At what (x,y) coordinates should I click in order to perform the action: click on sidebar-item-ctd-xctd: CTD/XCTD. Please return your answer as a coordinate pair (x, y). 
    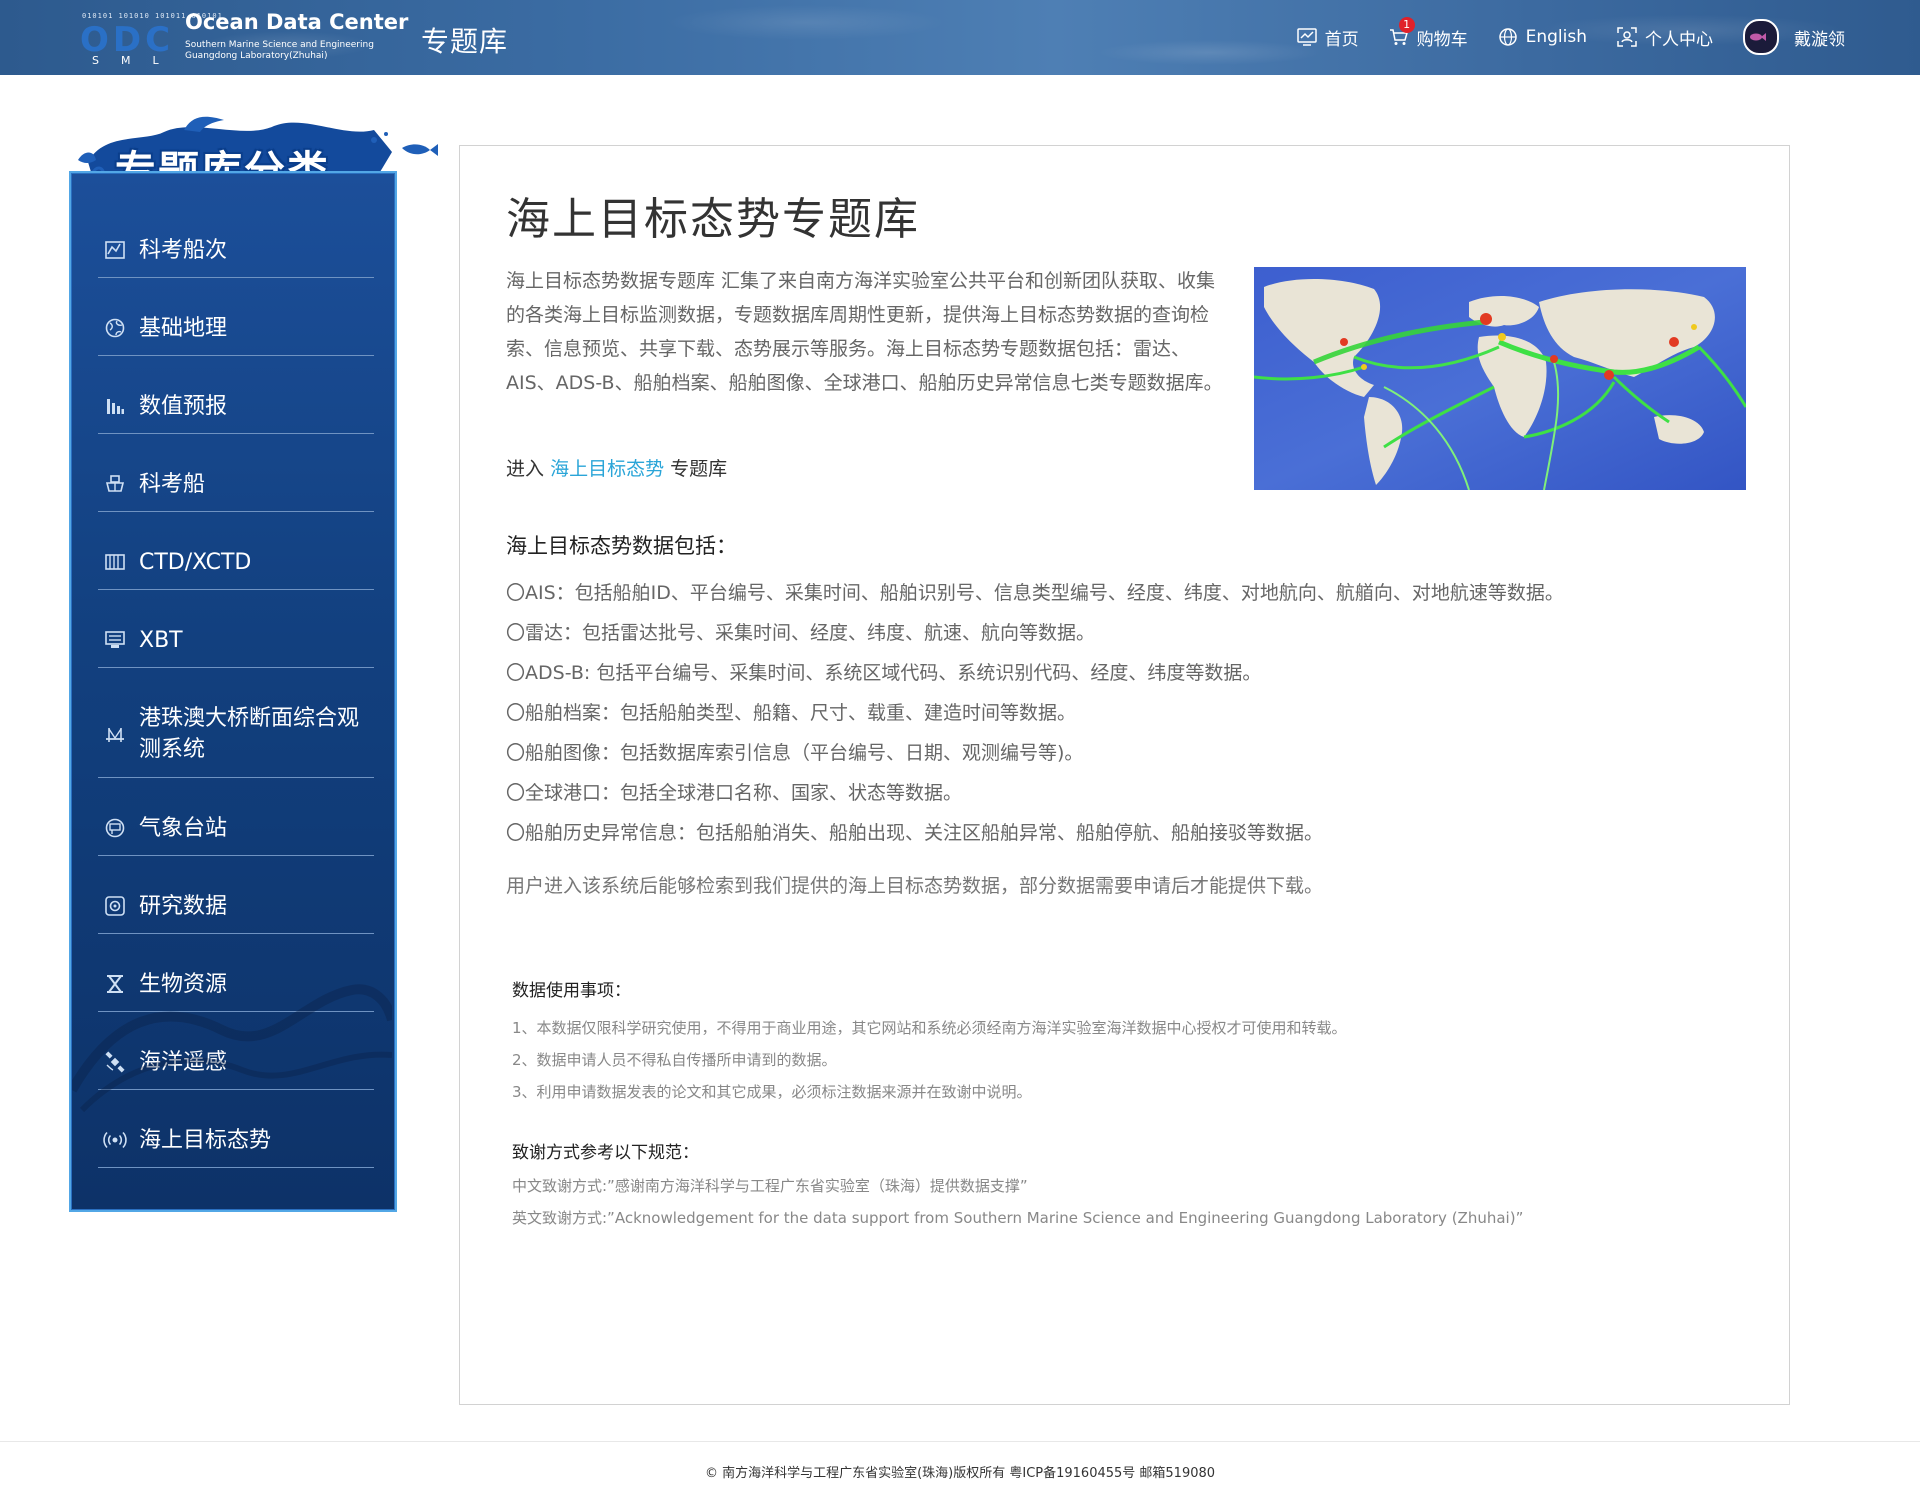
    Looking at the image, I should click on (236, 562).